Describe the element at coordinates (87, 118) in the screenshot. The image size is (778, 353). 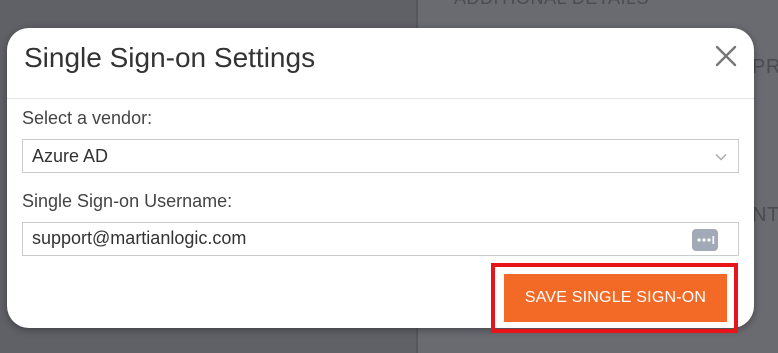
I see `vendor-label: Select a vendor:` at that location.